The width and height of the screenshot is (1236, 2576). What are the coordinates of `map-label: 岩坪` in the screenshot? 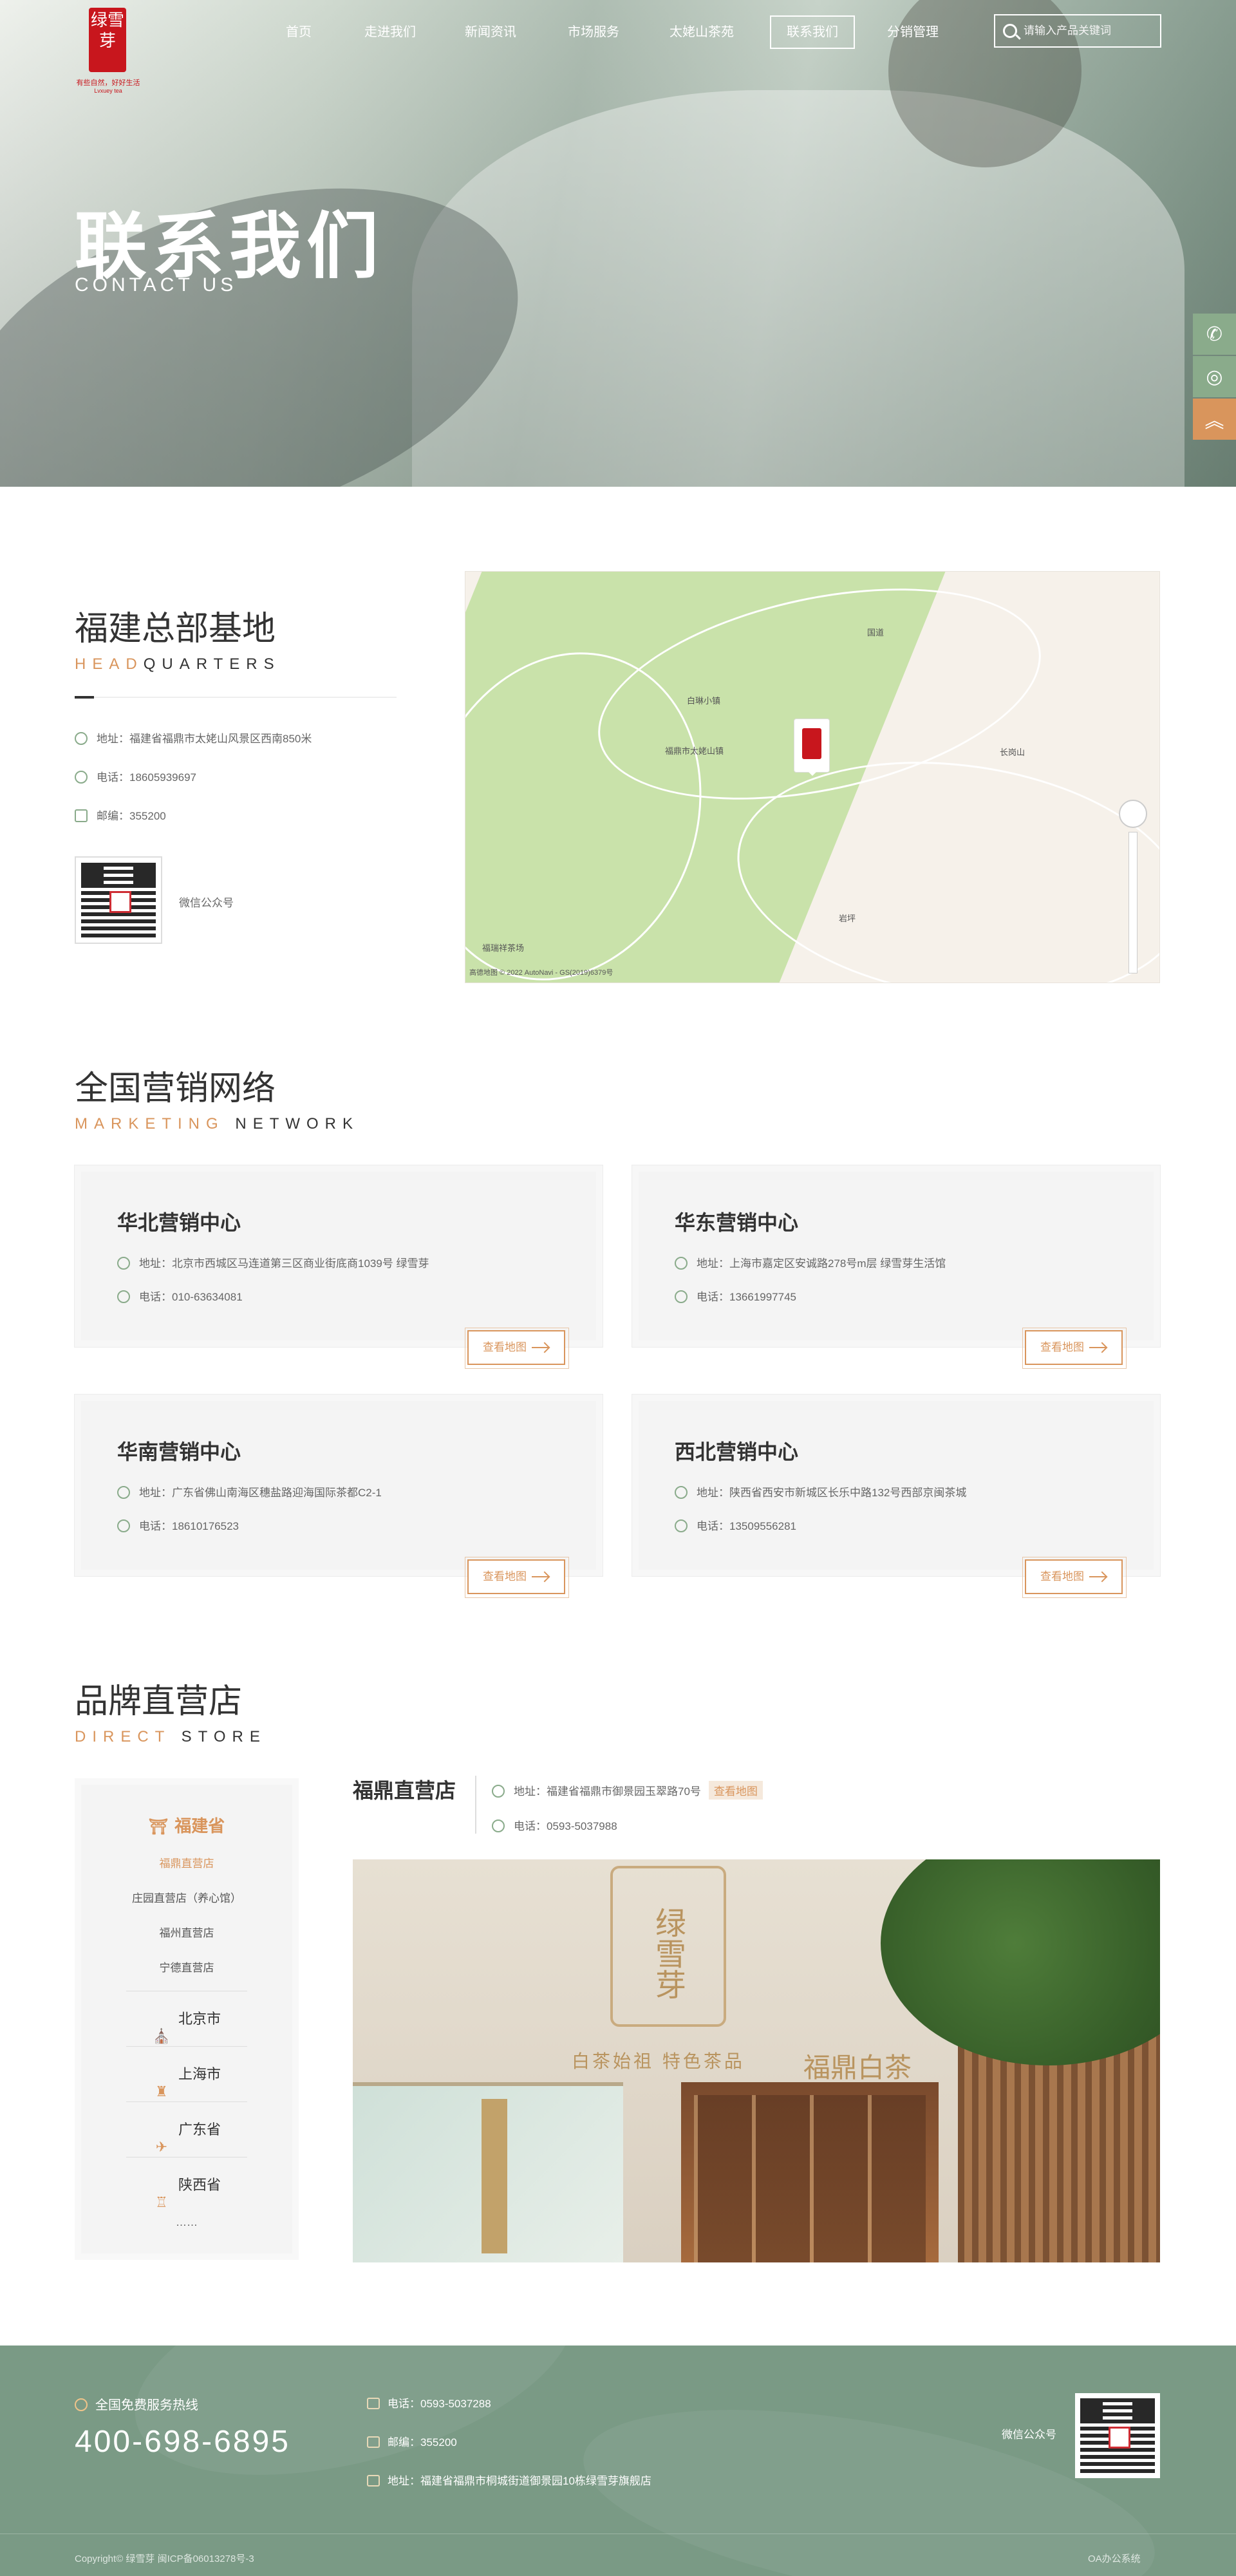 It's located at (847, 918).